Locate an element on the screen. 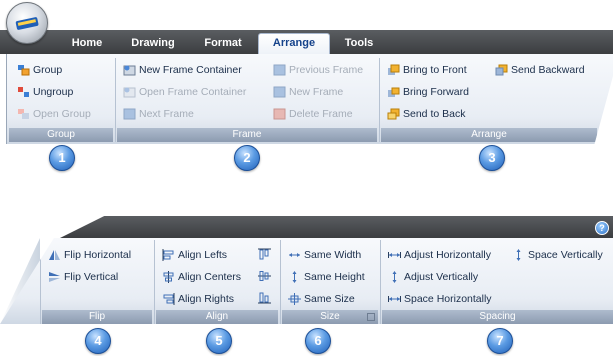 The height and width of the screenshot is (356, 613). align-tops-button is located at coordinates (264, 254).